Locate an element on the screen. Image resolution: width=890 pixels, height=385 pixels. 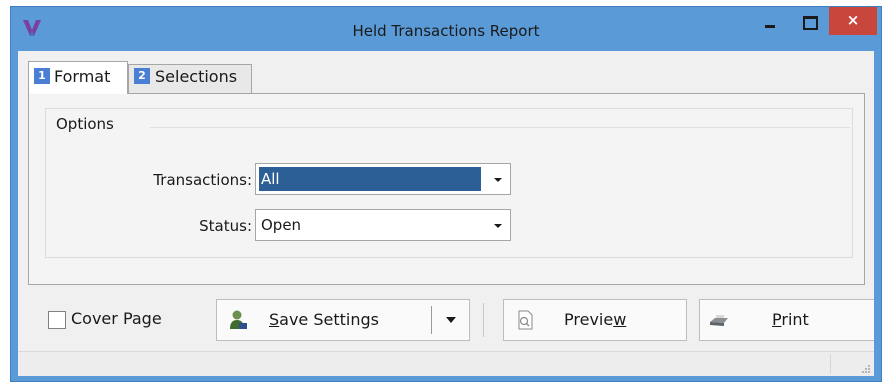
print-label: Print is located at coordinates (790, 319).